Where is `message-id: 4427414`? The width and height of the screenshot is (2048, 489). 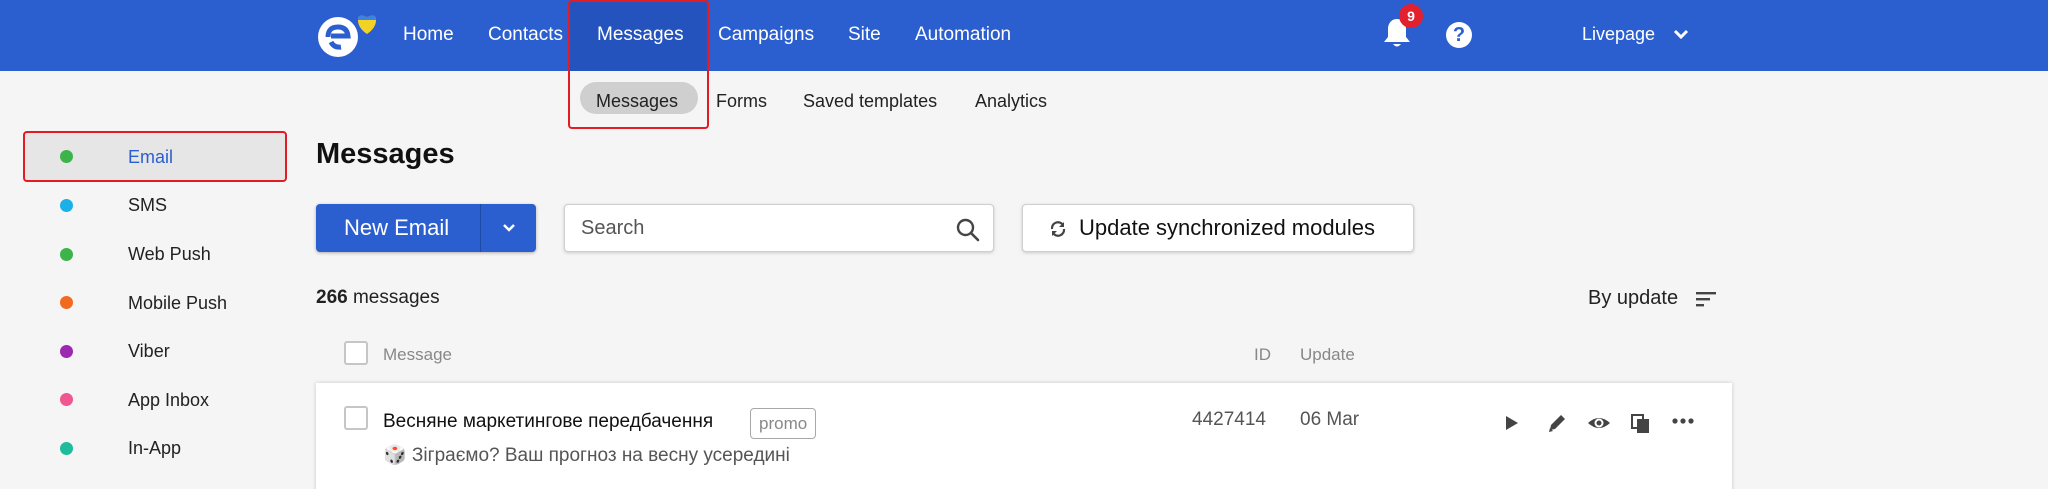
message-id: 4427414 is located at coordinates (1229, 419).